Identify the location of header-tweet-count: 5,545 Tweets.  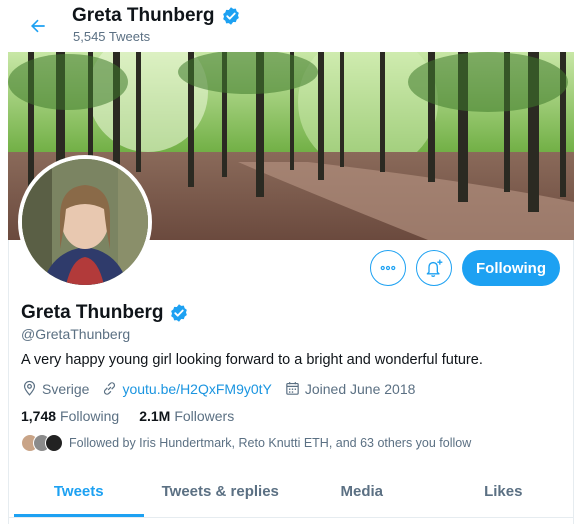
(112, 36).